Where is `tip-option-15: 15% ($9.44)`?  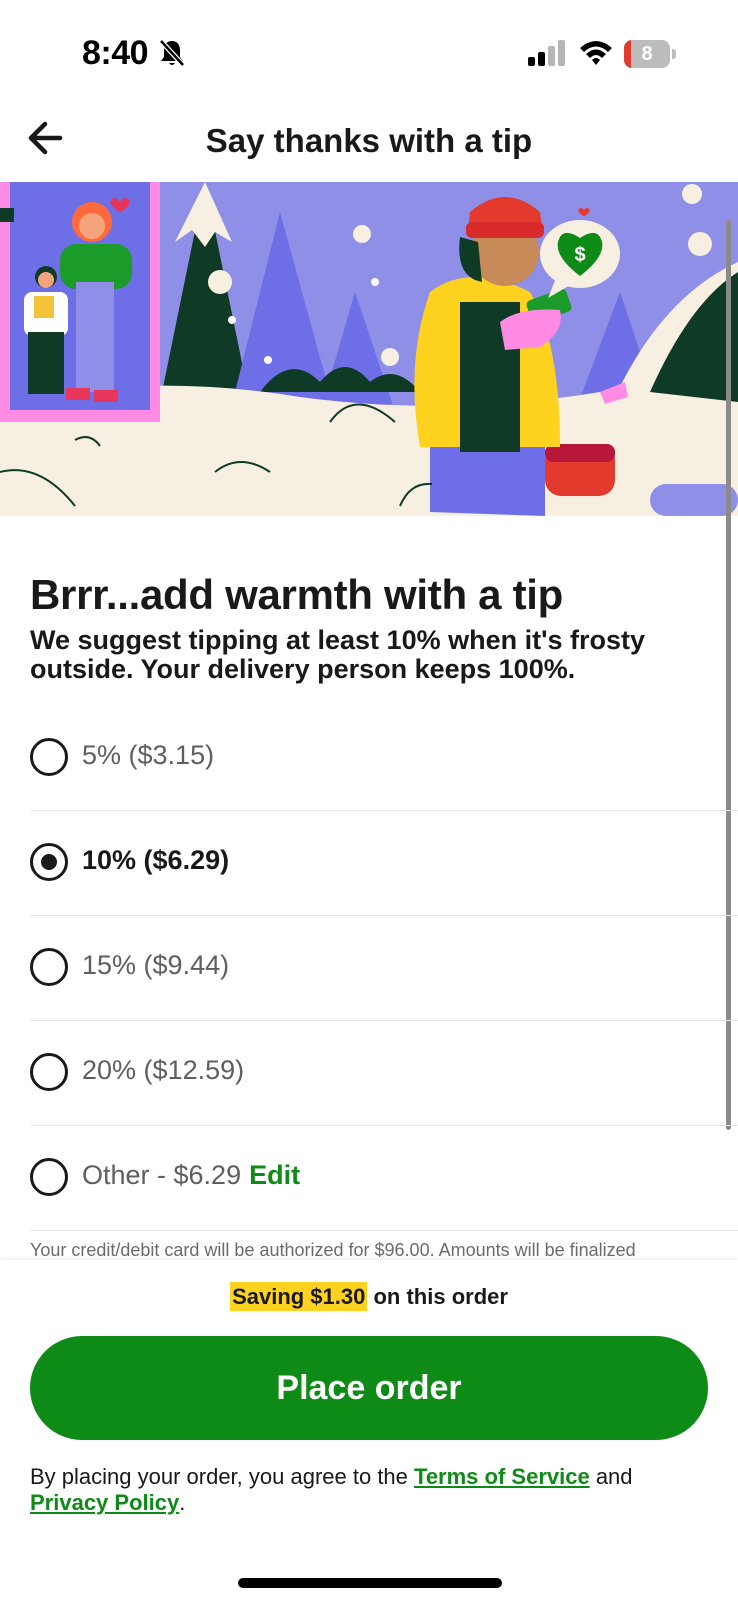 tip-option-15: 15% ($9.44) is located at coordinates (384, 968).